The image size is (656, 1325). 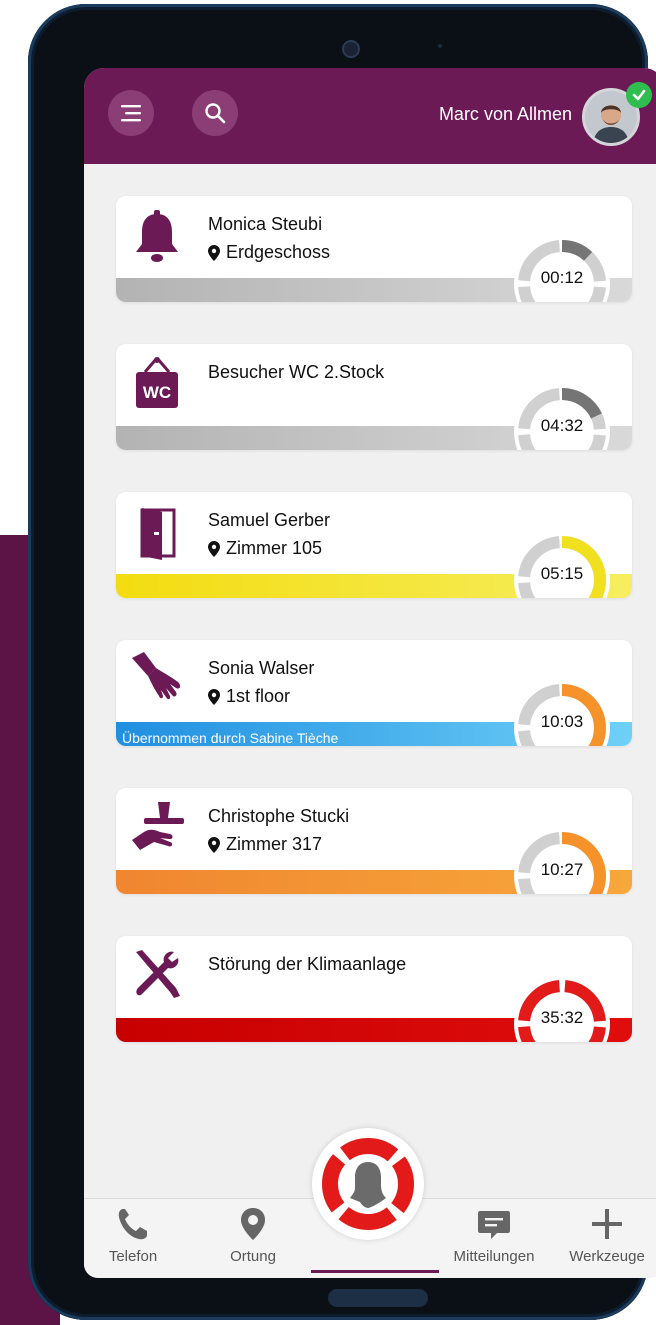 I want to click on nav-label: Ortung, so click(x=253, y=1256).